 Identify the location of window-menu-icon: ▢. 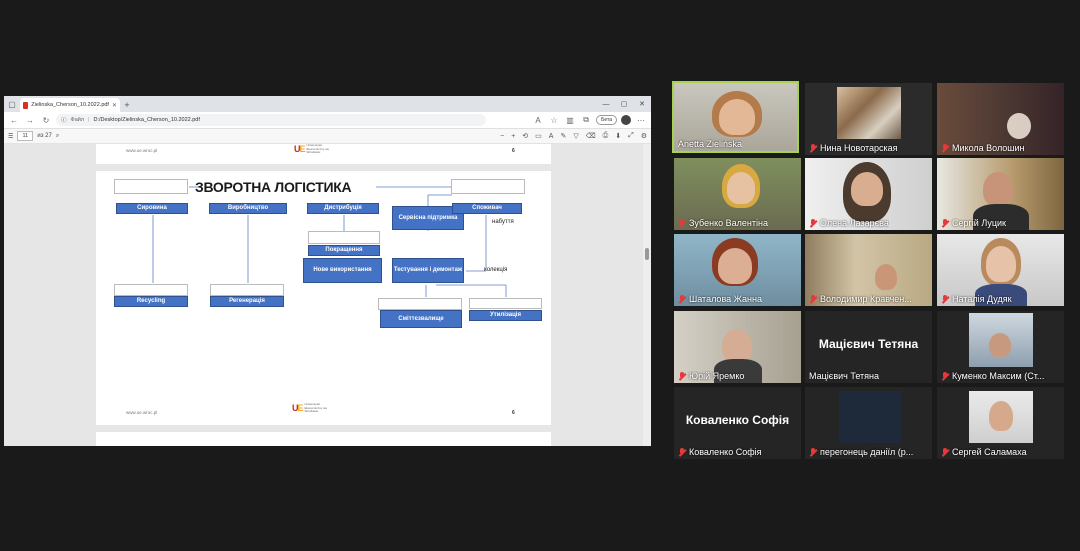
(12, 104).